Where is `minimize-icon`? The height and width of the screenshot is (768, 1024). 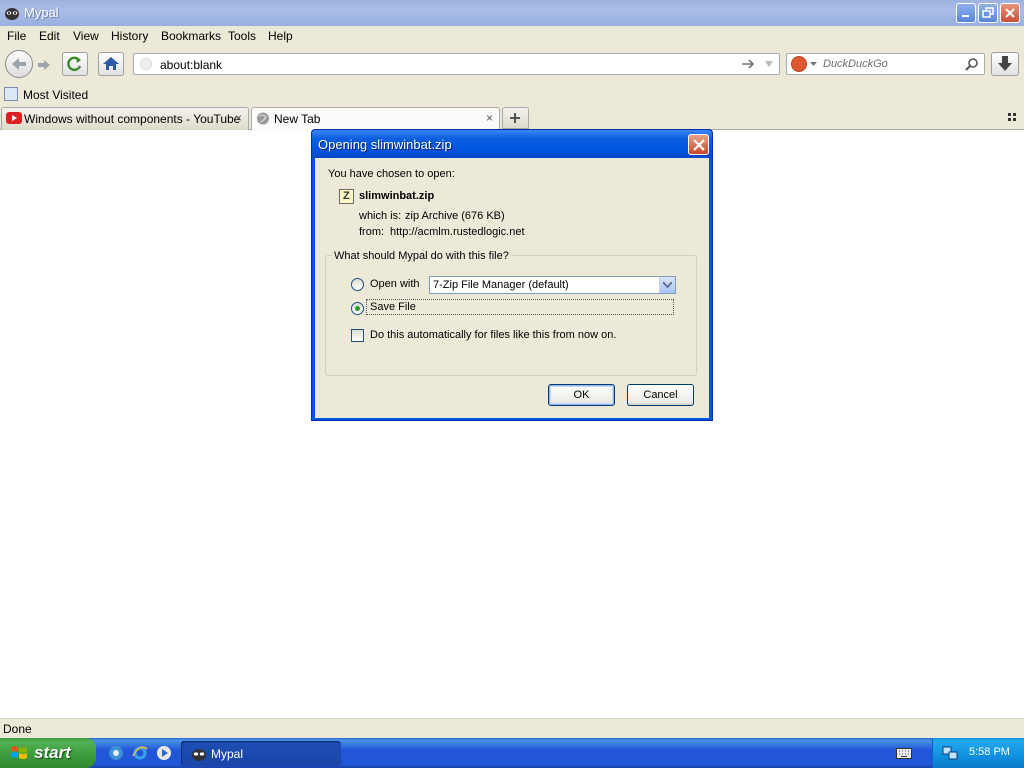
minimize-icon is located at coordinates (965, 16).